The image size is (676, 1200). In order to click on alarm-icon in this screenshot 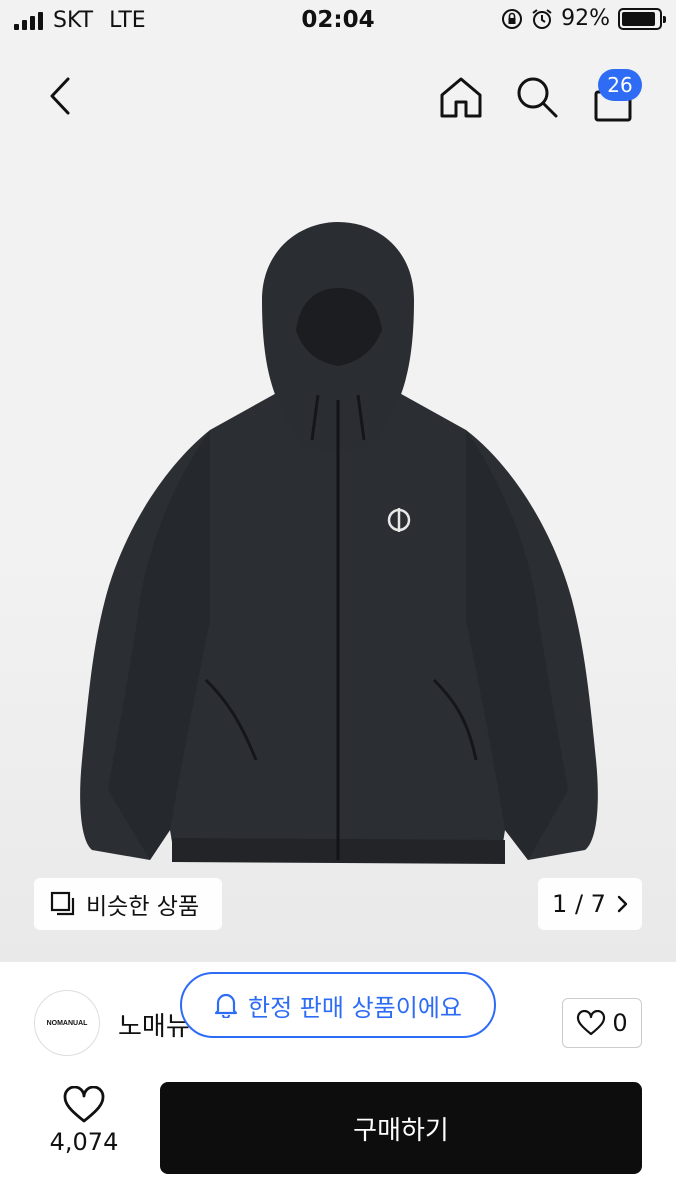, I will do `click(542, 18)`.